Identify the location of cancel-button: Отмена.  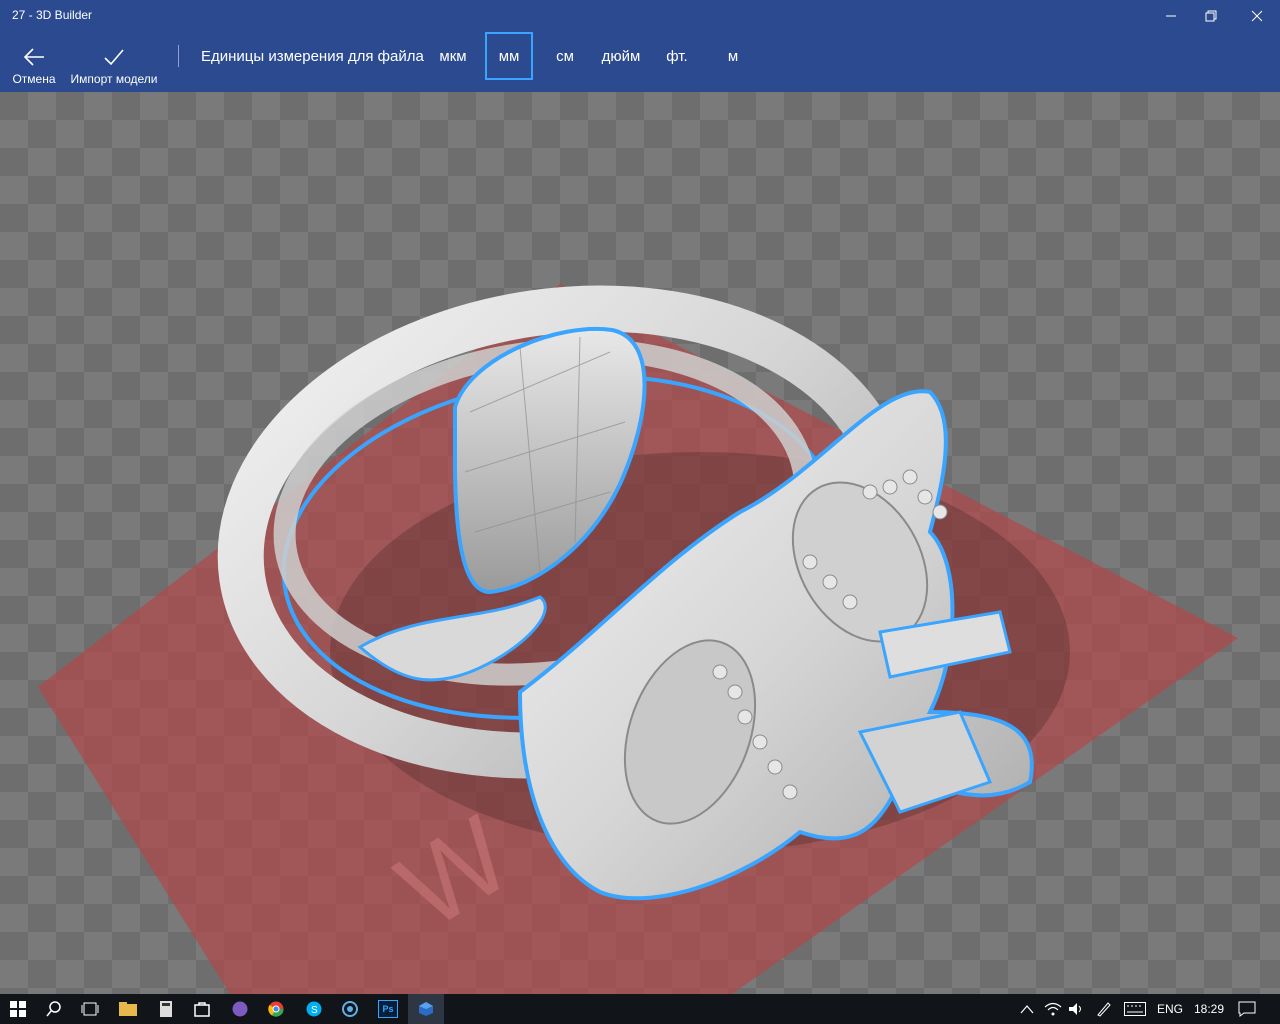
(34, 62).